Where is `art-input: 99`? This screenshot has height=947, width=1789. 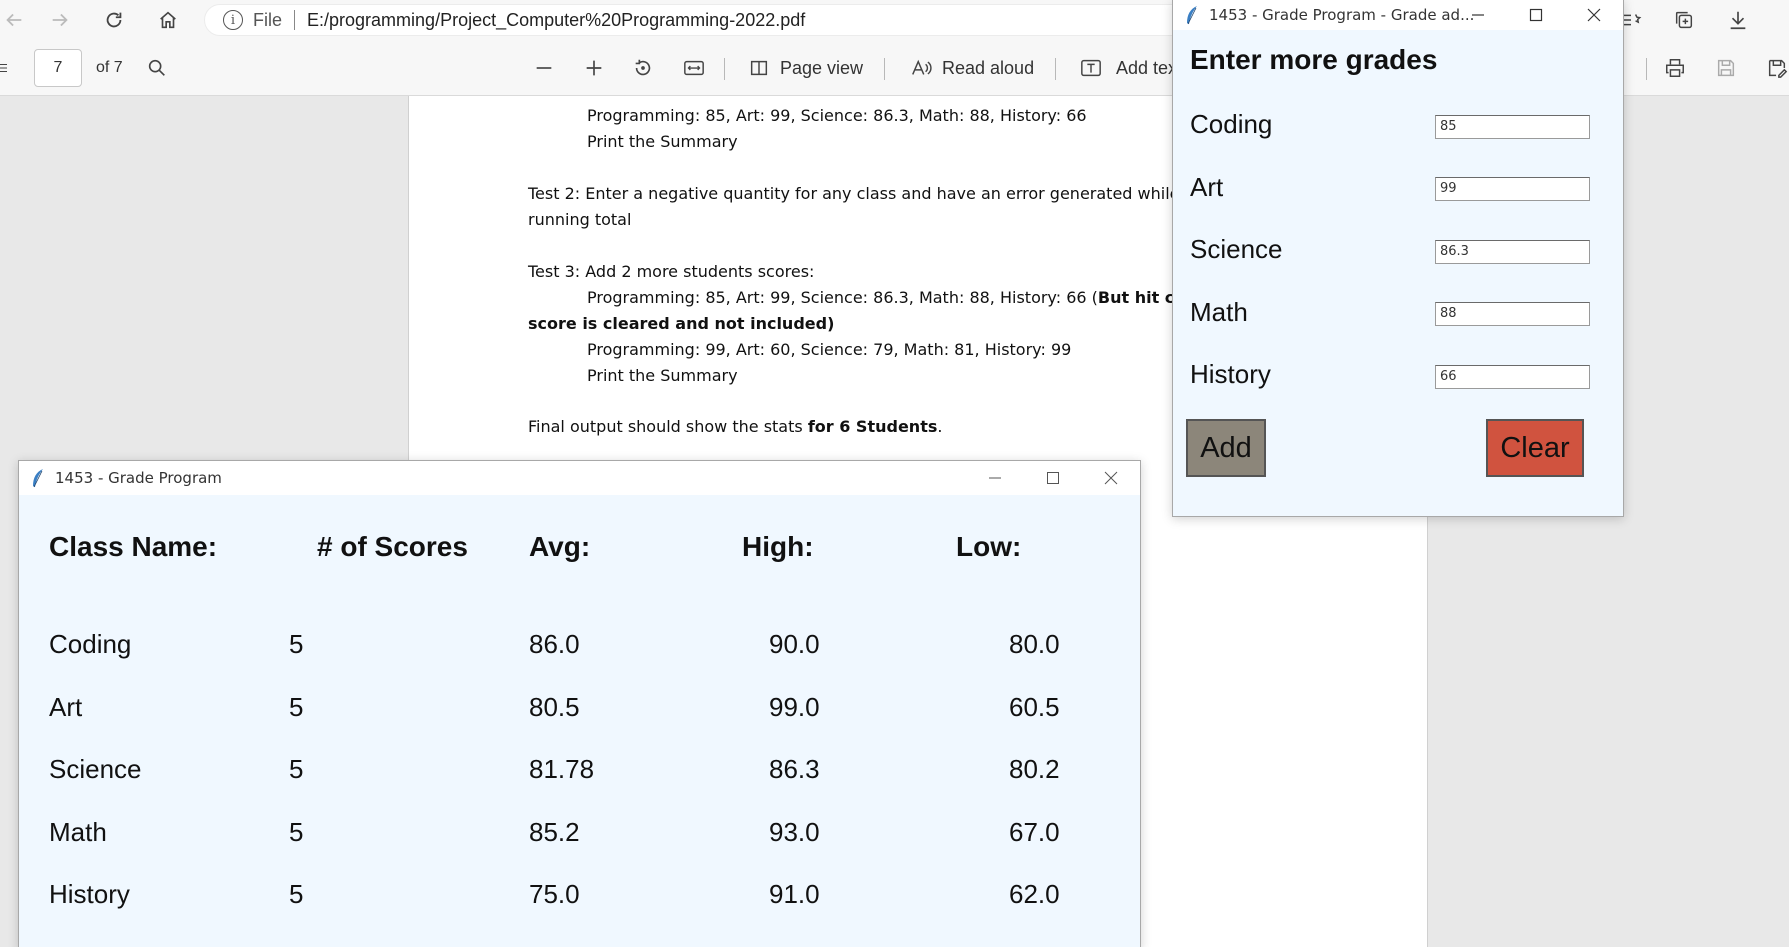
art-input: 99 is located at coordinates (1512, 189).